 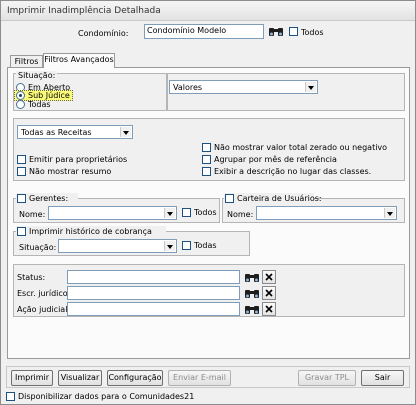 I want to click on gerentes-nome-label: Nome:, so click(x=32, y=214).